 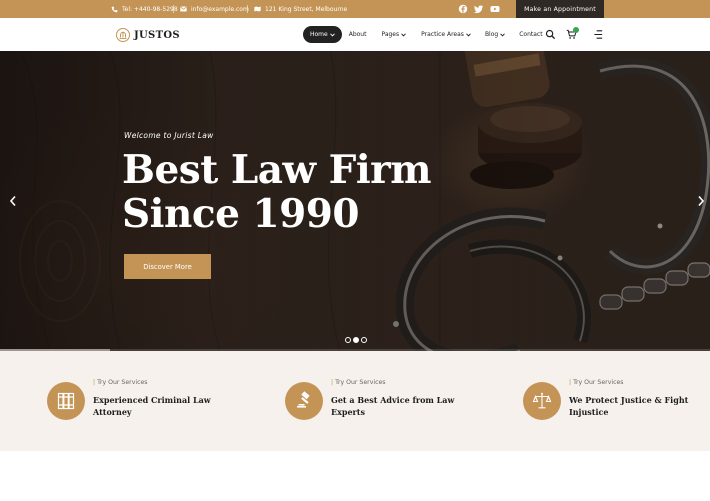 I want to click on nav-item-home: Home, so click(x=322, y=34).